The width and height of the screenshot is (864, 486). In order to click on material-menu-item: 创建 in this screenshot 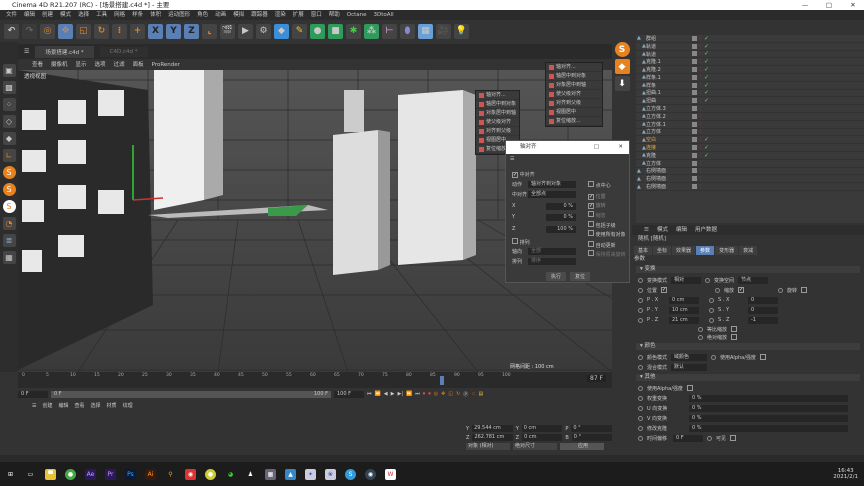, I will do `click(47, 406)`.